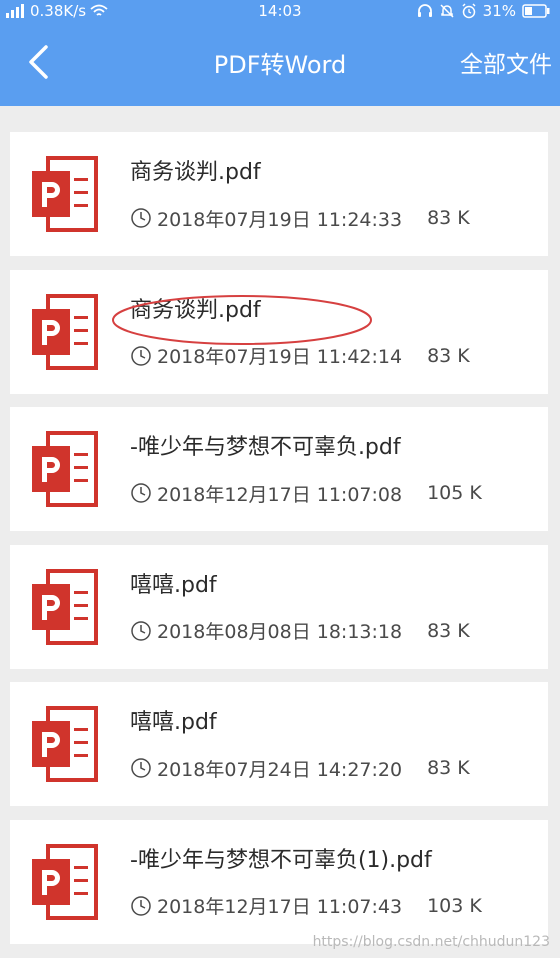 The width and height of the screenshot is (560, 958). I want to click on file-meta: 2018年07月19日 11:24:33 83 K, so click(300, 218).